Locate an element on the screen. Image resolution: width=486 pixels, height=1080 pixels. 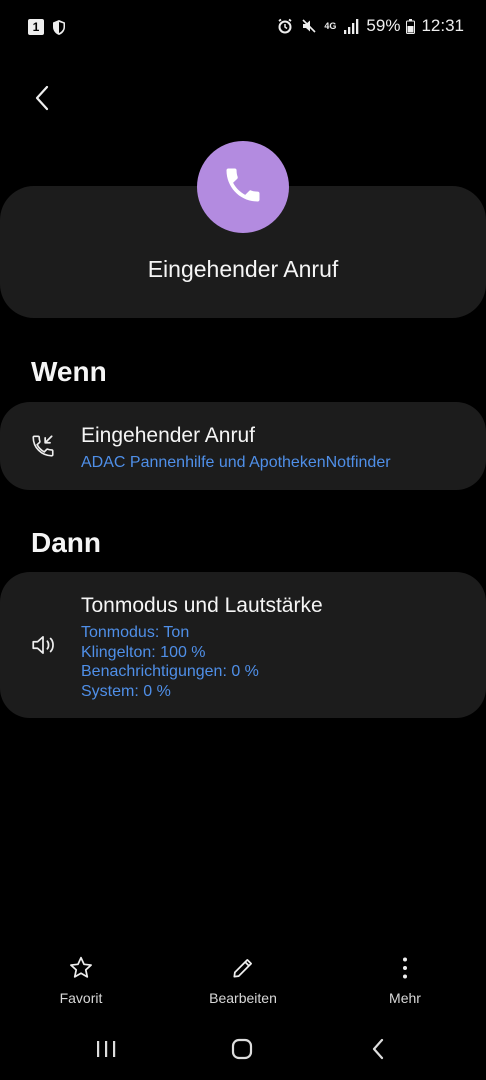
routine-avatar is located at coordinates (243, 187).